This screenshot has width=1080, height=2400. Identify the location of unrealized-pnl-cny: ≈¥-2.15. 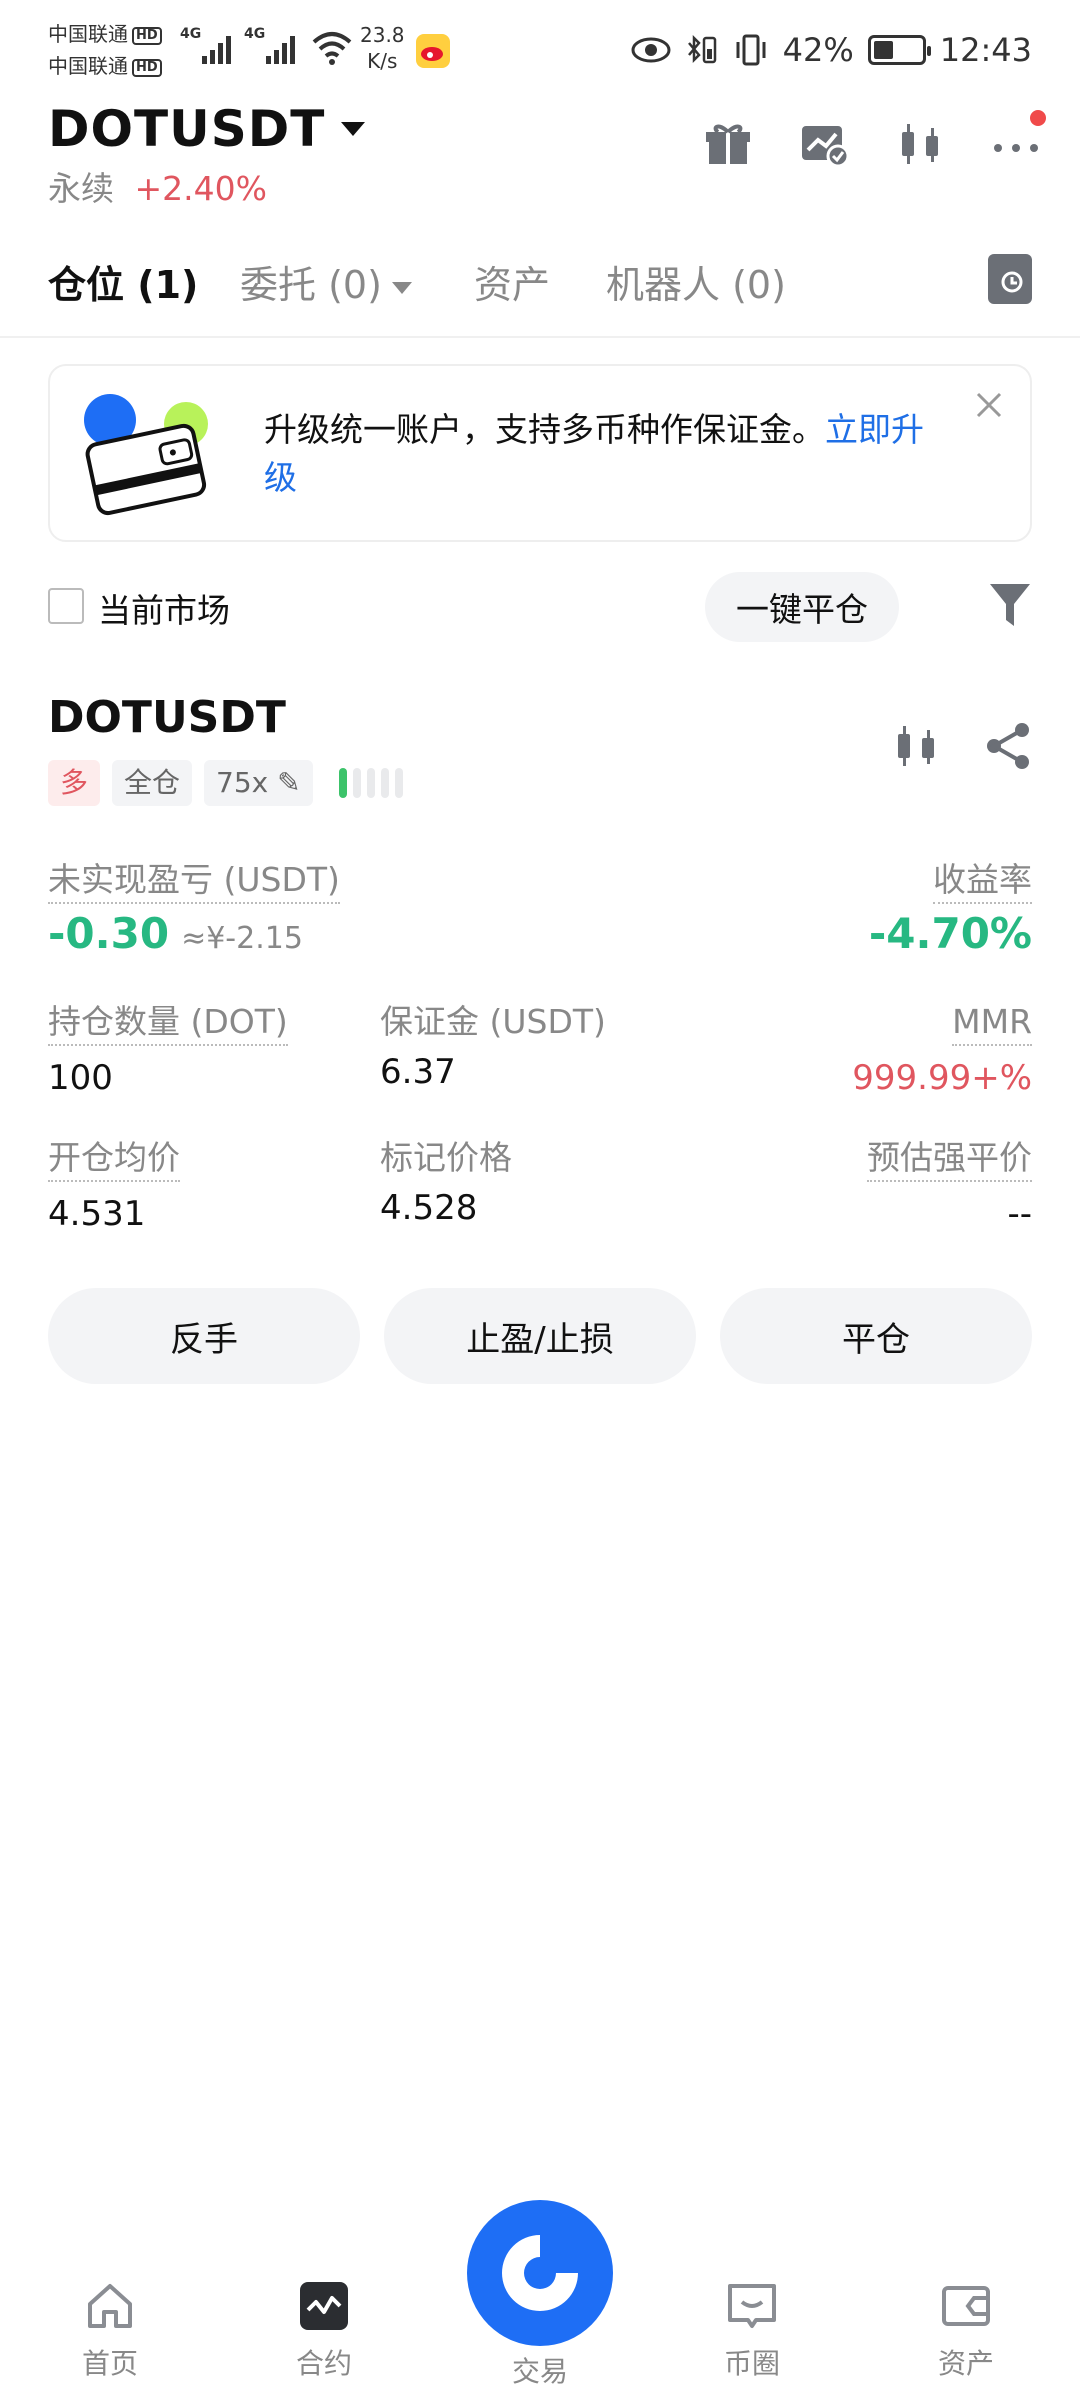
(242, 938).